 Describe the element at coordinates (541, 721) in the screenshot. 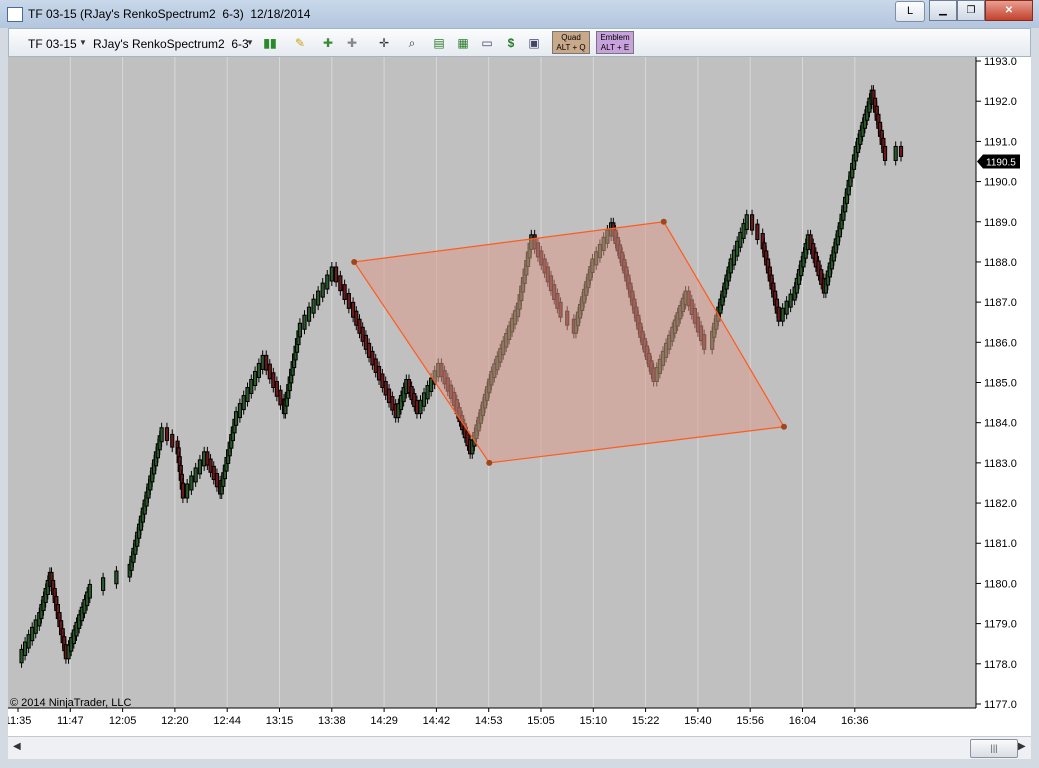

I see `x-tick-label: 15:05` at that location.